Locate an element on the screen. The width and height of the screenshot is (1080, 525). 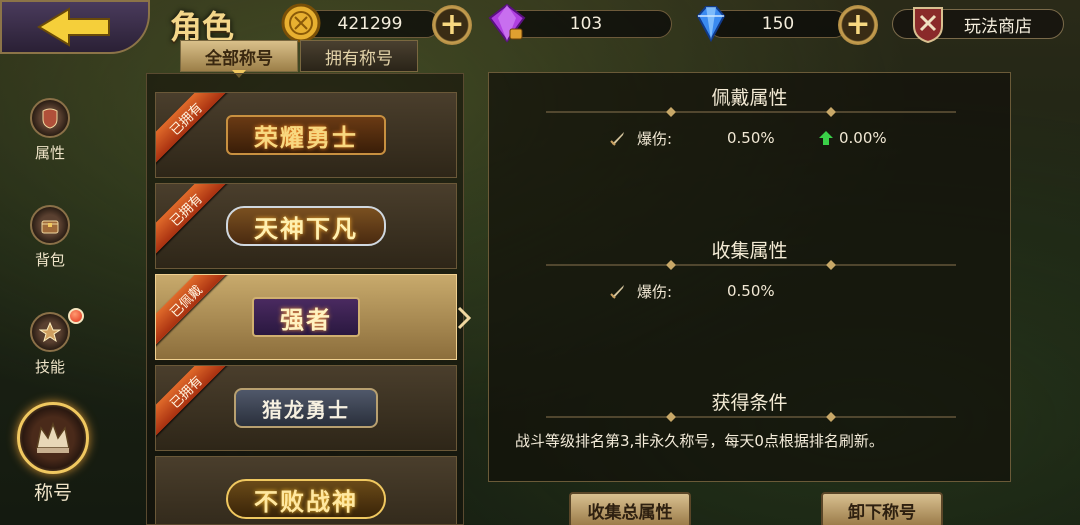
title-card-5: 不败战神 is located at coordinates (306, 490).